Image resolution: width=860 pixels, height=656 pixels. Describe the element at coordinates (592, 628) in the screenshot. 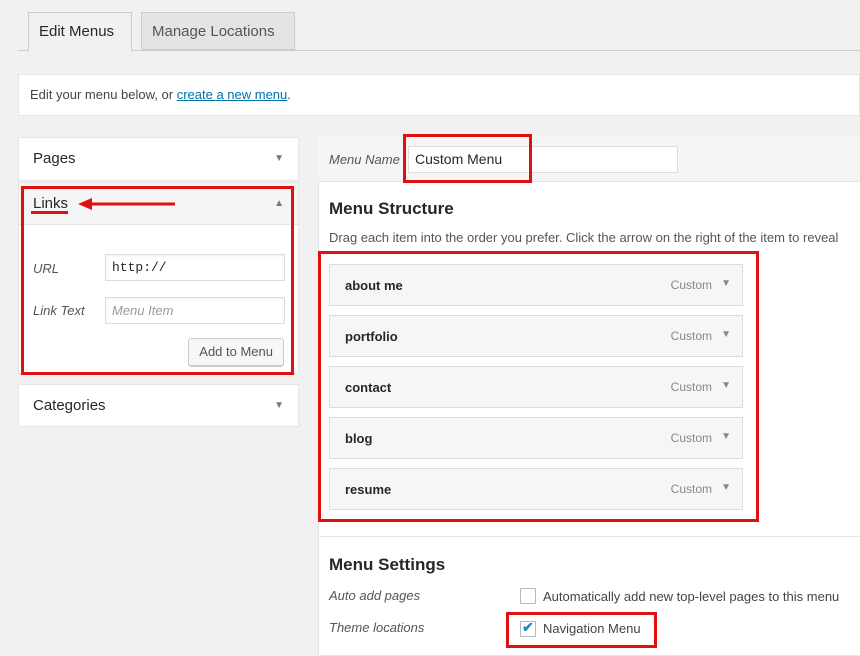

I see `navigation-menu-text: Navigation Menu` at that location.